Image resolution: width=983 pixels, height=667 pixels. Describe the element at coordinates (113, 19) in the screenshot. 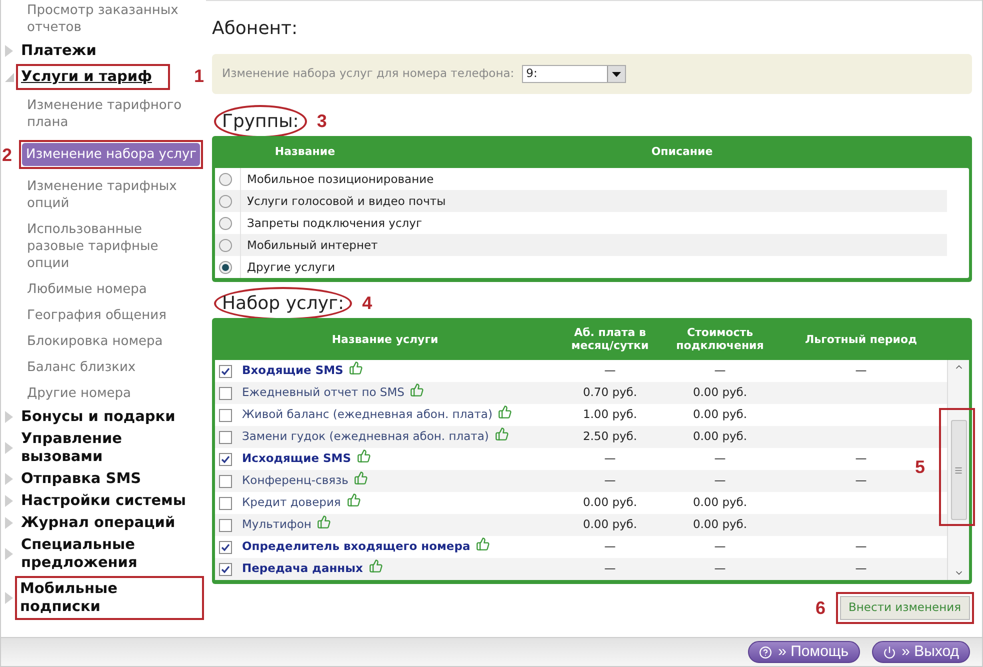

I see `sidebar-subitem: Просмотр заказанных отчетов` at that location.